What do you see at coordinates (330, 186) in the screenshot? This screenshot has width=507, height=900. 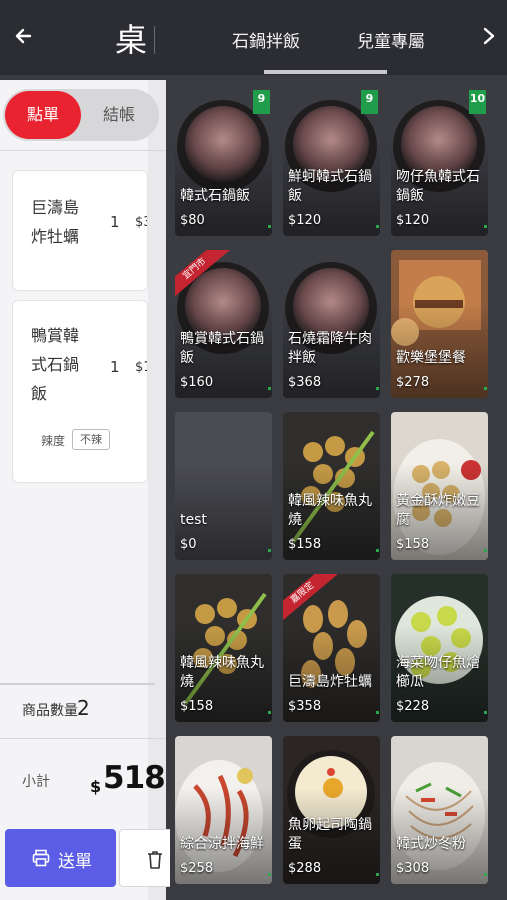 I see `product-name: 鮮蚵韓式石鍋飯` at bounding box center [330, 186].